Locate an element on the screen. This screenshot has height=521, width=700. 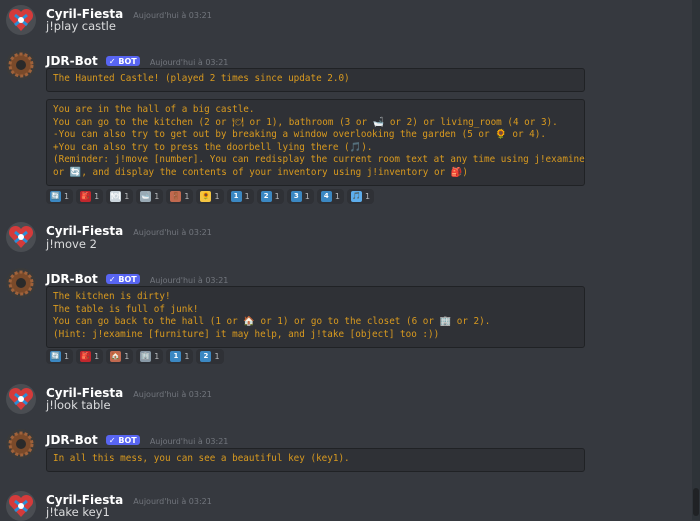
scrollbar-thumb is located at coordinates (696, 502).